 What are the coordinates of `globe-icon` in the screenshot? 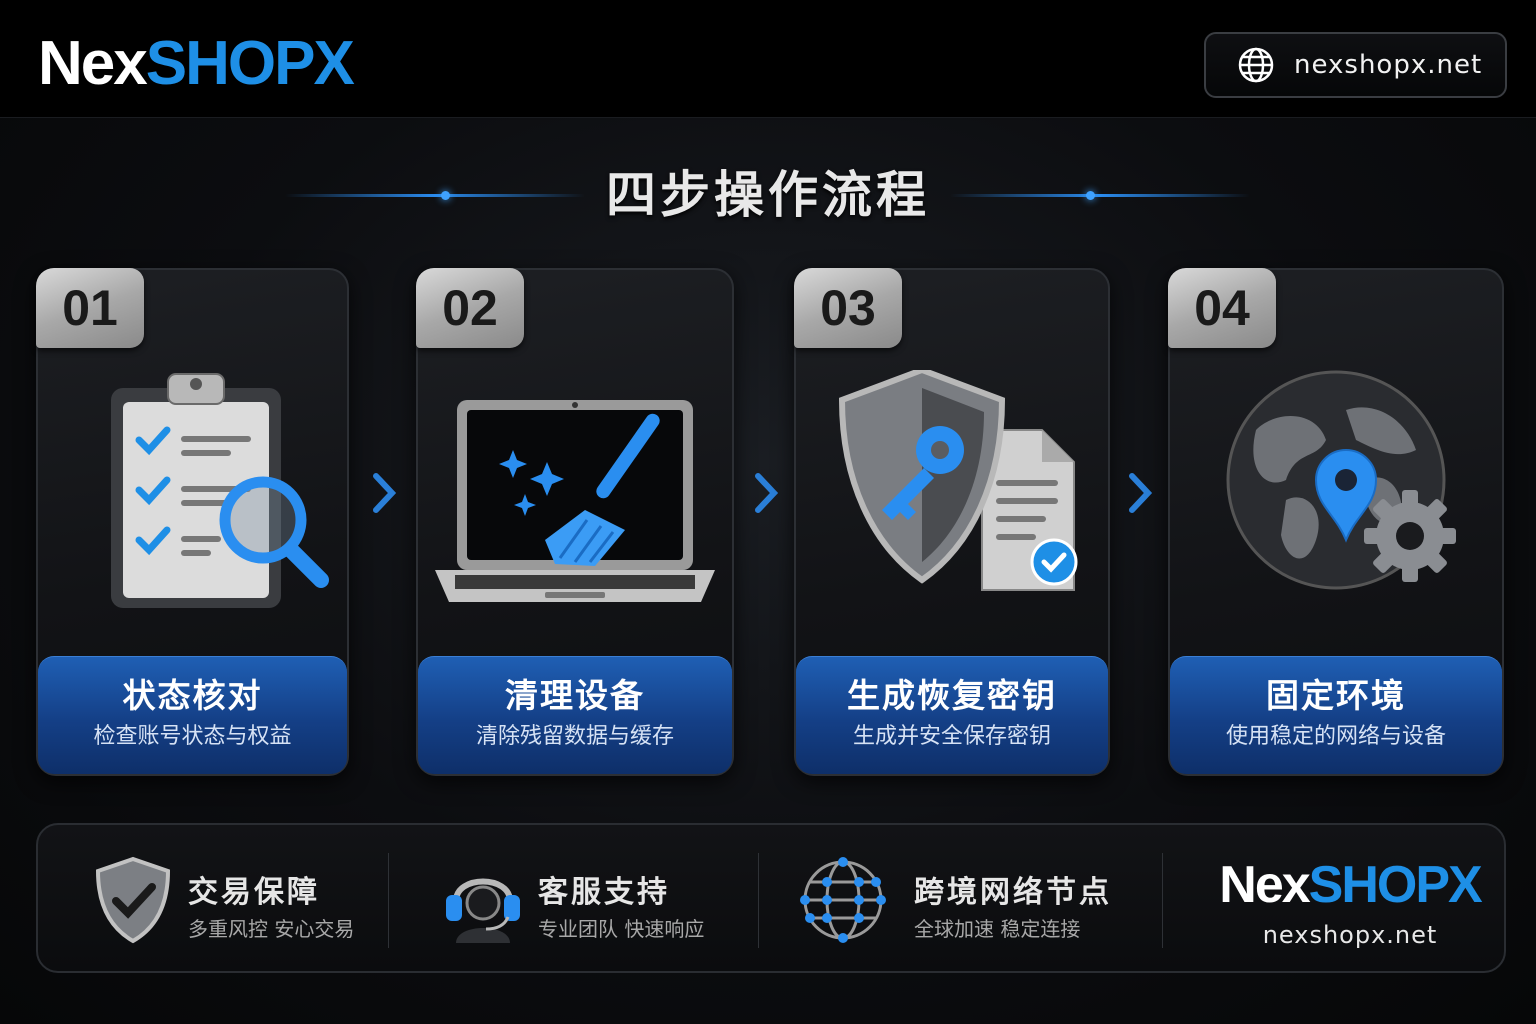 It's located at (1256, 65).